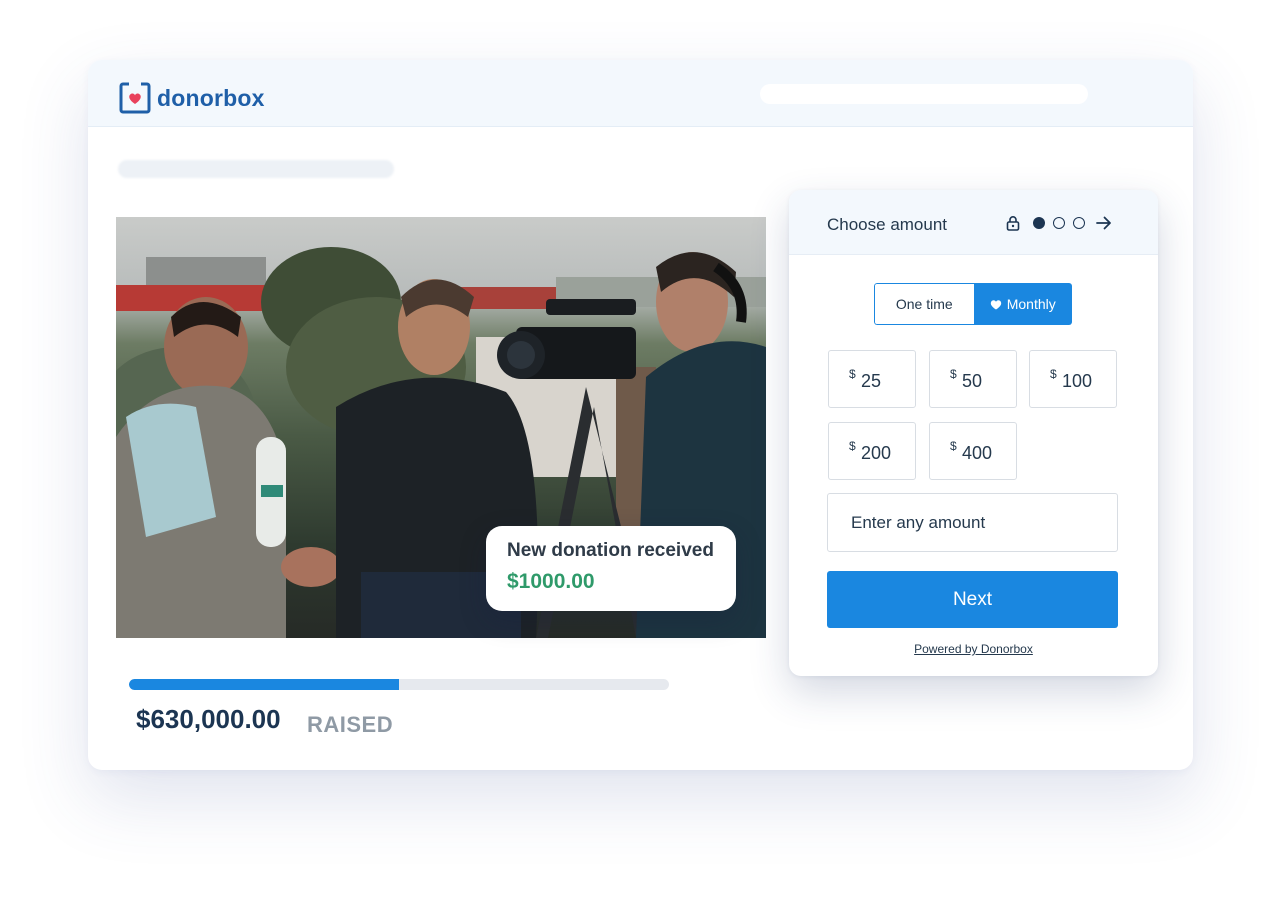 This screenshot has width=1288, height=920. Describe the element at coordinates (610, 550) in the screenshot. I see `notification-title: New donation received` at that location.